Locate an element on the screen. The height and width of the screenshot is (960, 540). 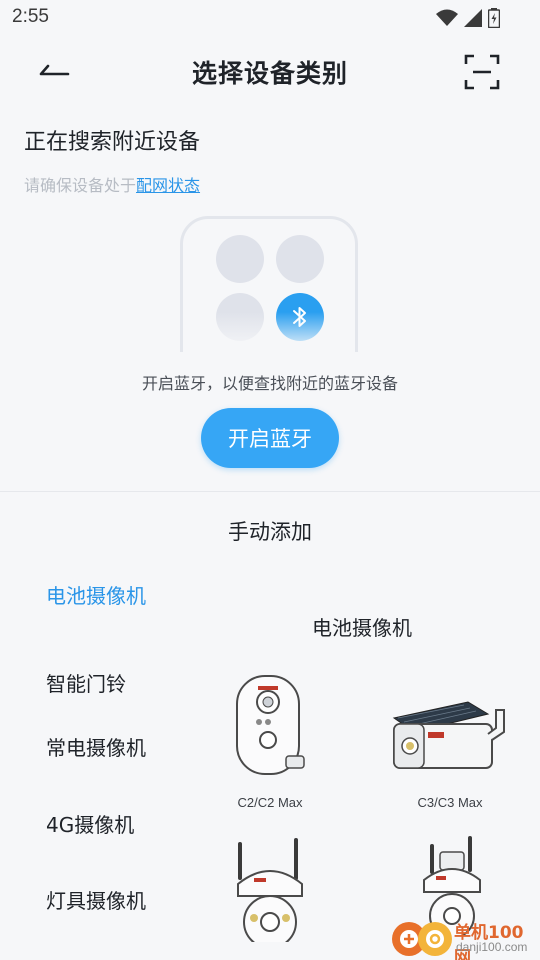
category-wired-camera: 常电摄像机 is located at coordinates (96, 748).